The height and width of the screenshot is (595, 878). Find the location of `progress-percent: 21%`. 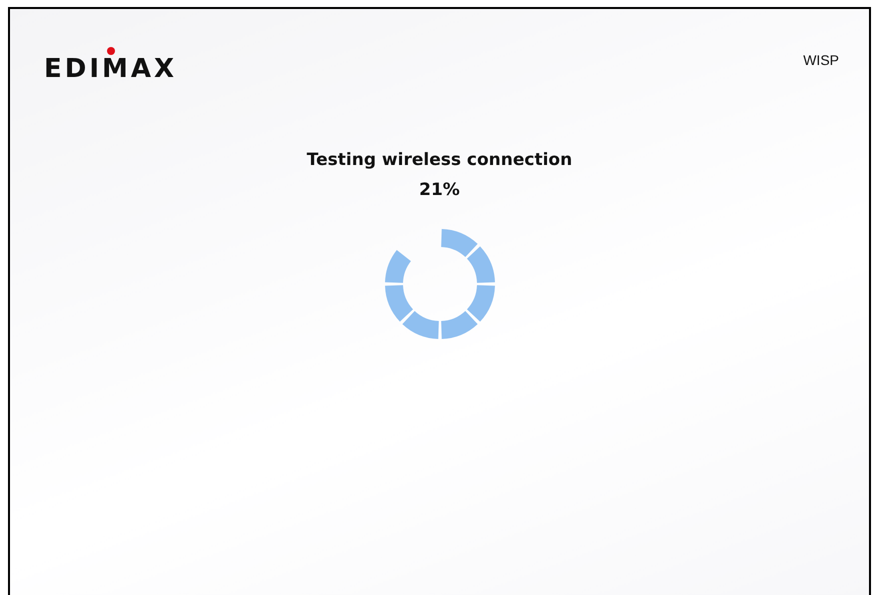

progress-percent: 21% is located at coordinates (439, 190).